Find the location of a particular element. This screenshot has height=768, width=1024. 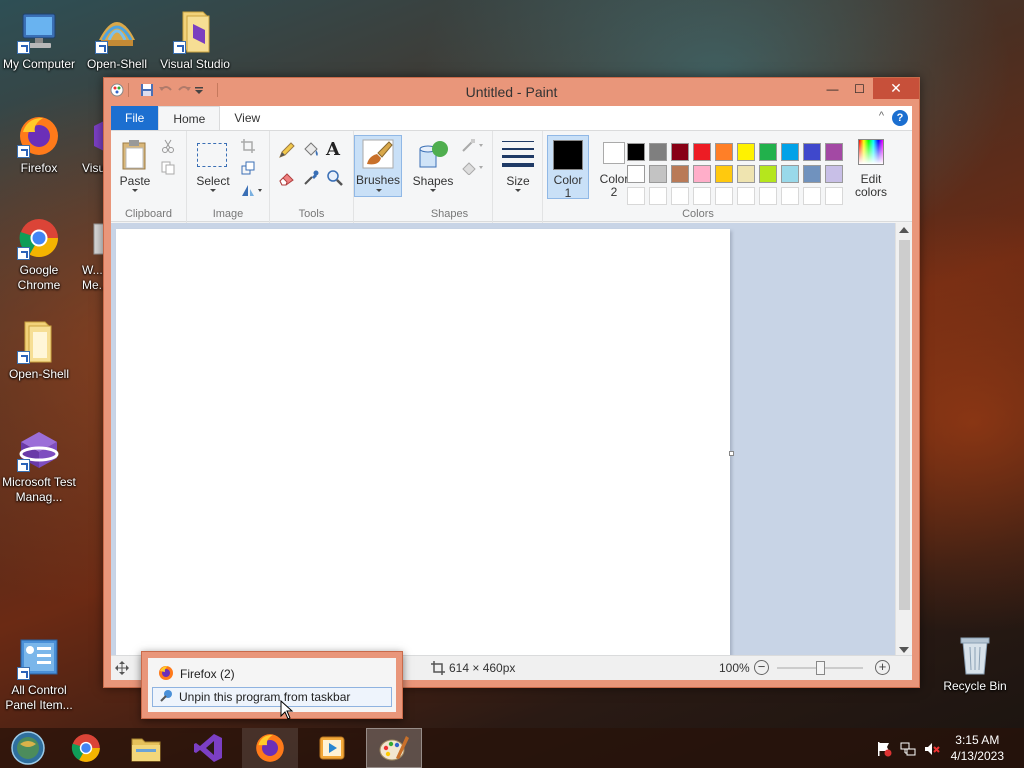

scroll-up-icon is located at coordinates (904, 230).